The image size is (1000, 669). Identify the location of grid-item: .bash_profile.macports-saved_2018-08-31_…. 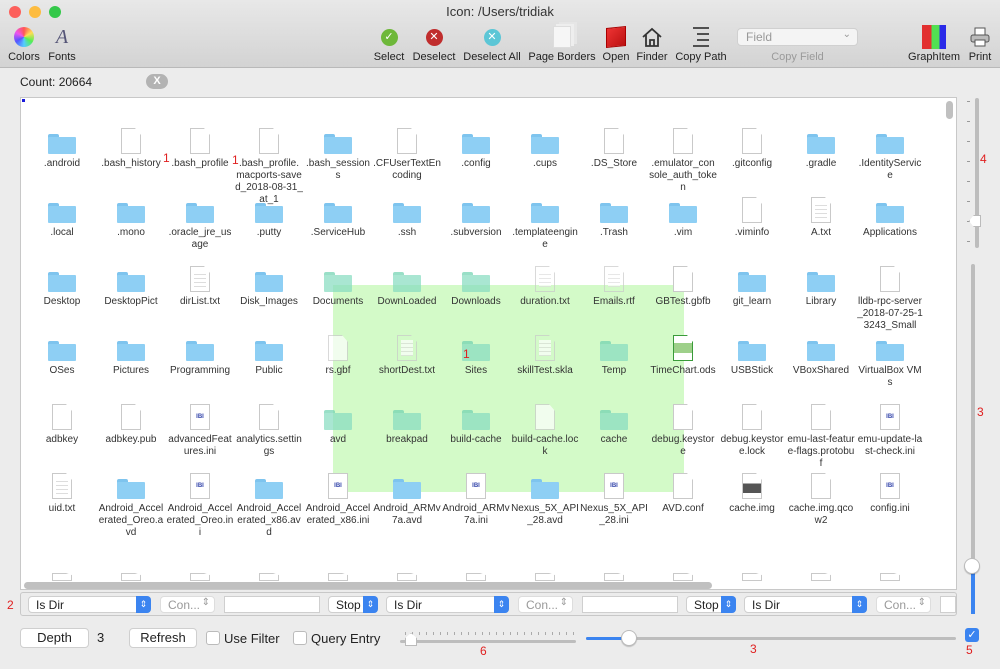
(269, 166).